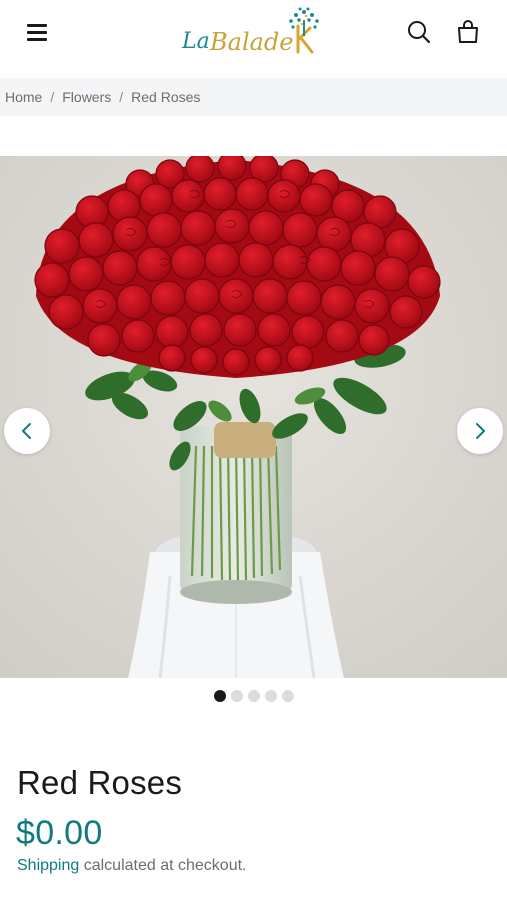 This screenshot has height=900, width=507. Describe the element at coordinates (23, 97) in the screenshot. I see `breadcrumb-home-link: Home` at that location.